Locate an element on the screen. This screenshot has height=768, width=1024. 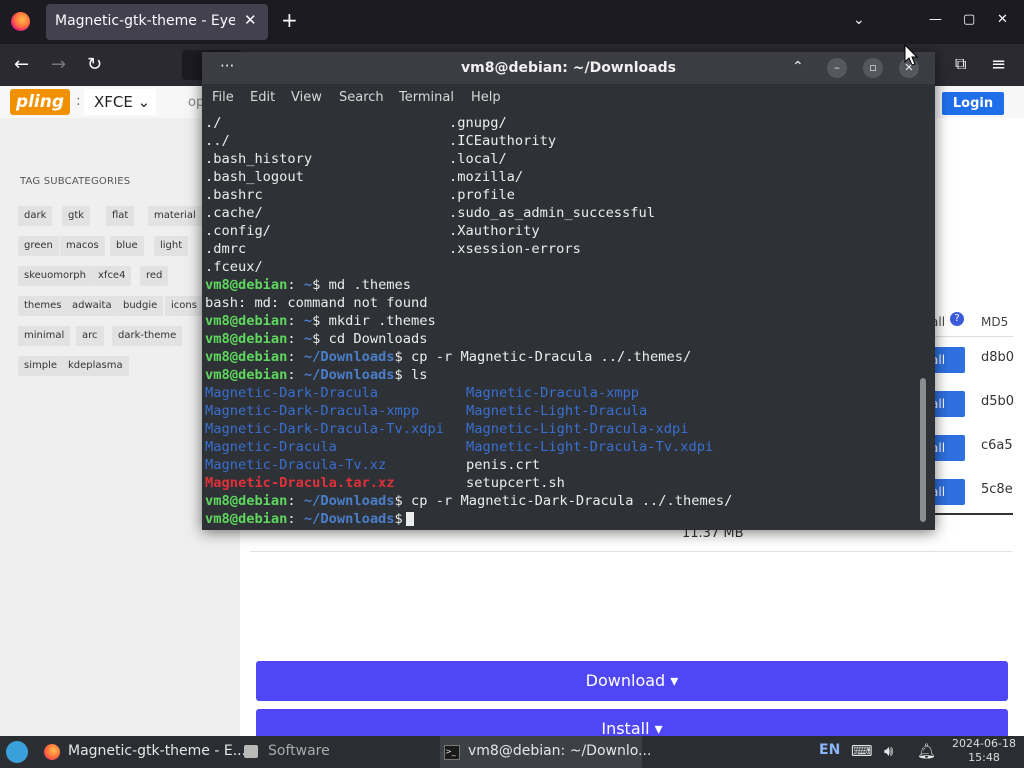
download-button: Download ▾ is located at coordinates (632, 681).